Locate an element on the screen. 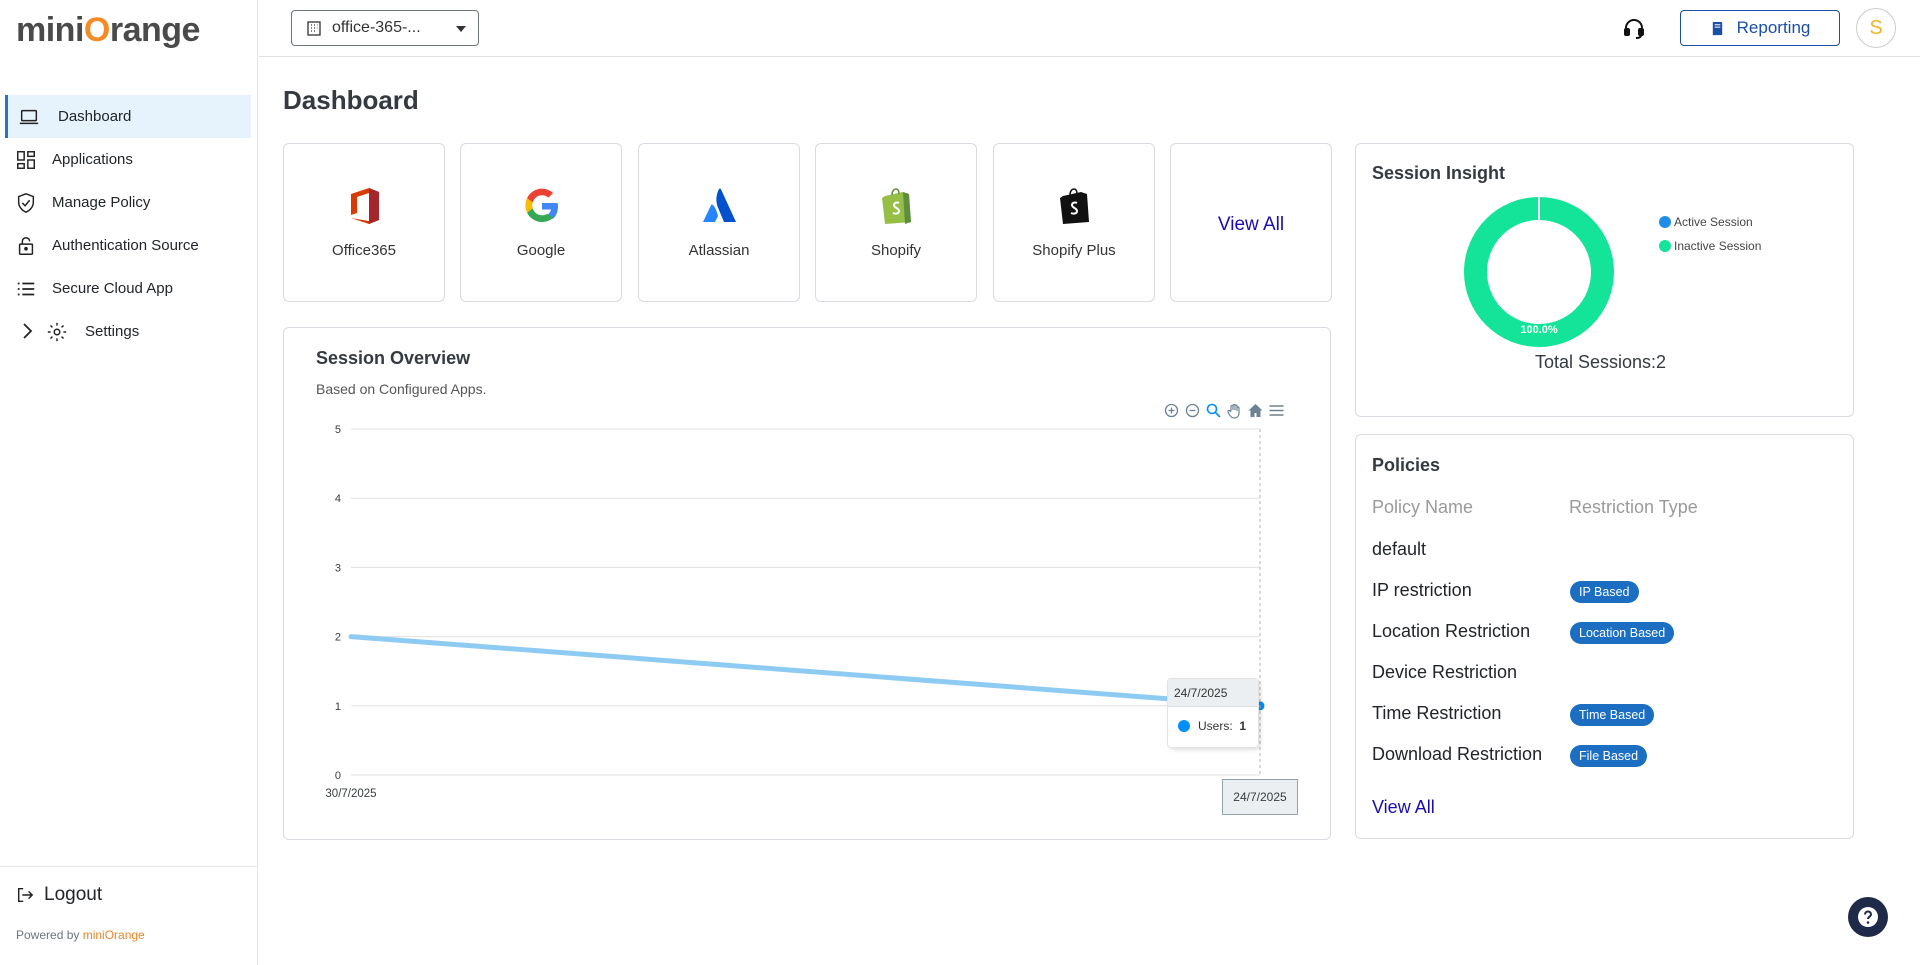  x-tick-label: 30/7/2025 is located at coordinates (350, 794).